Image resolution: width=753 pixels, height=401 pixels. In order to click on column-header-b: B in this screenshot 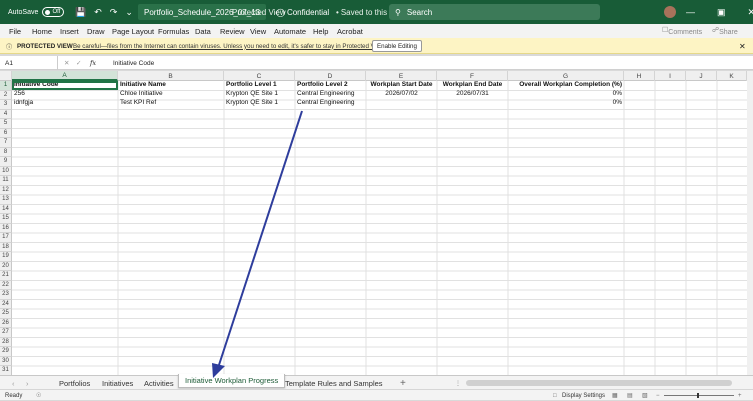, I will do `click(171, 76)`.